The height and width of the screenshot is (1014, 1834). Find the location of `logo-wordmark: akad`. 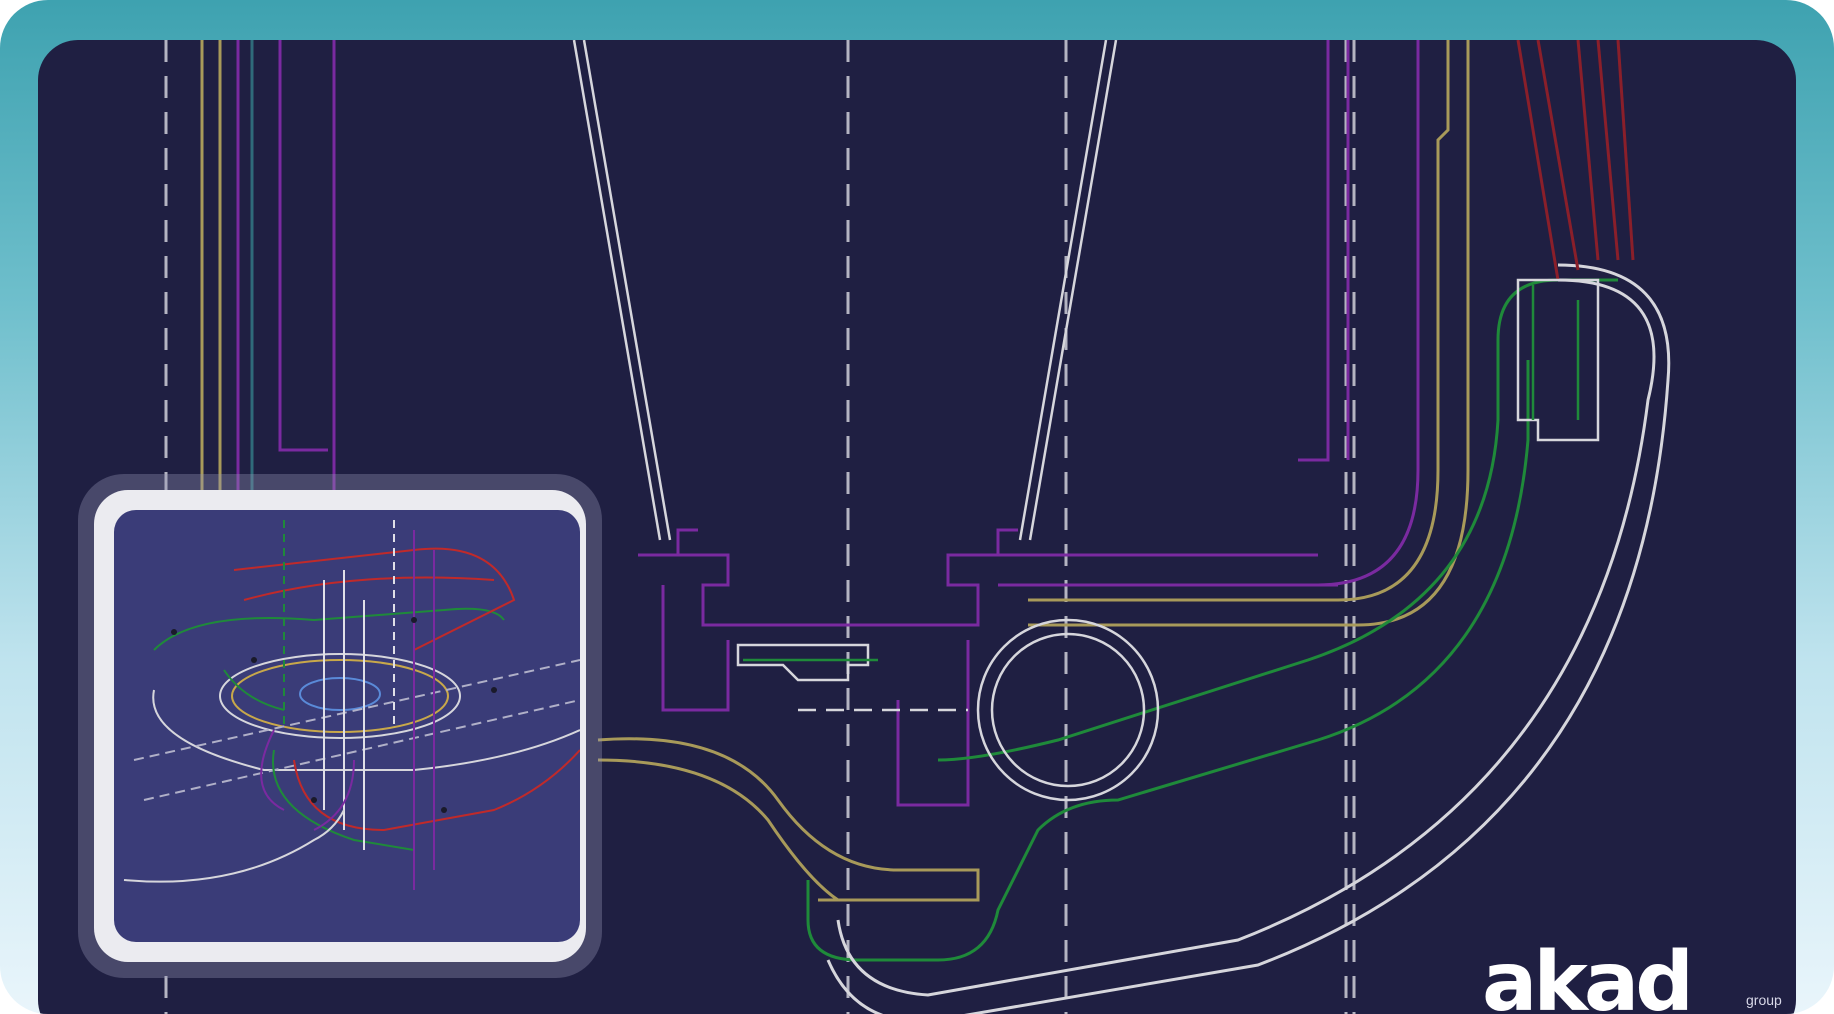

logo-wordmark: akad is located at coordinates (1588, 974).